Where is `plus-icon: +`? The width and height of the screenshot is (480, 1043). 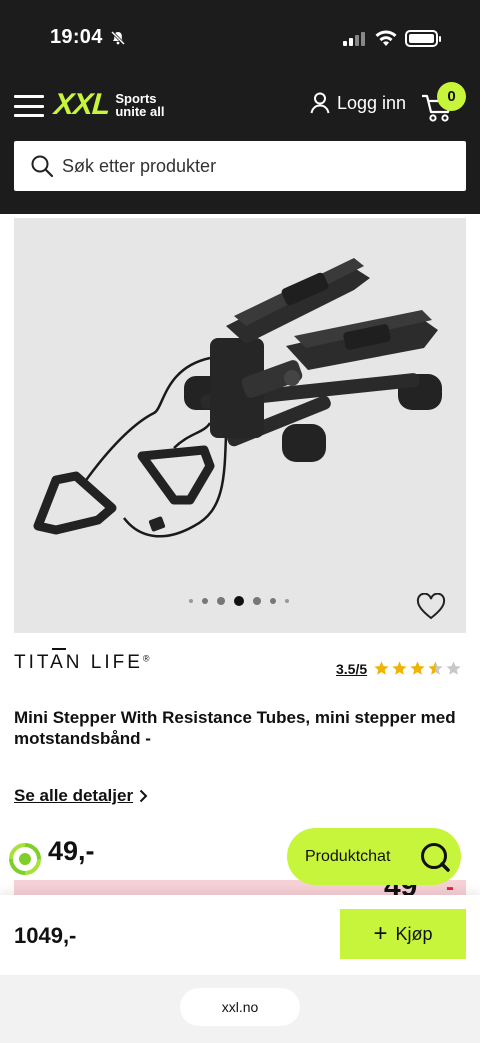 plus-icon: + is located at coordinates (380, 933).